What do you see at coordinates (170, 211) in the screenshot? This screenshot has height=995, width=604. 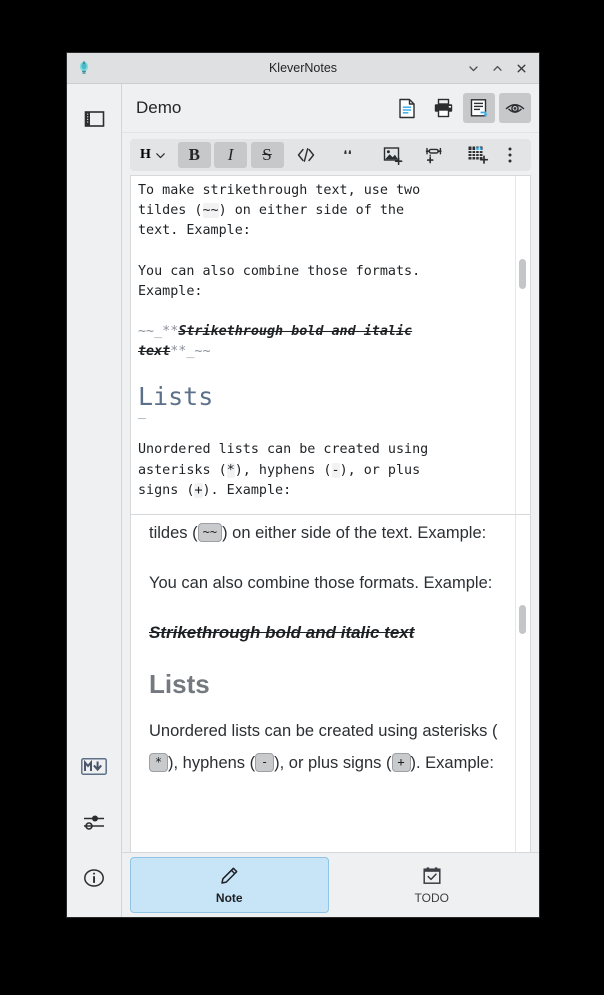 I see `editor-text: tildes (` at bounding box center [170, 211].